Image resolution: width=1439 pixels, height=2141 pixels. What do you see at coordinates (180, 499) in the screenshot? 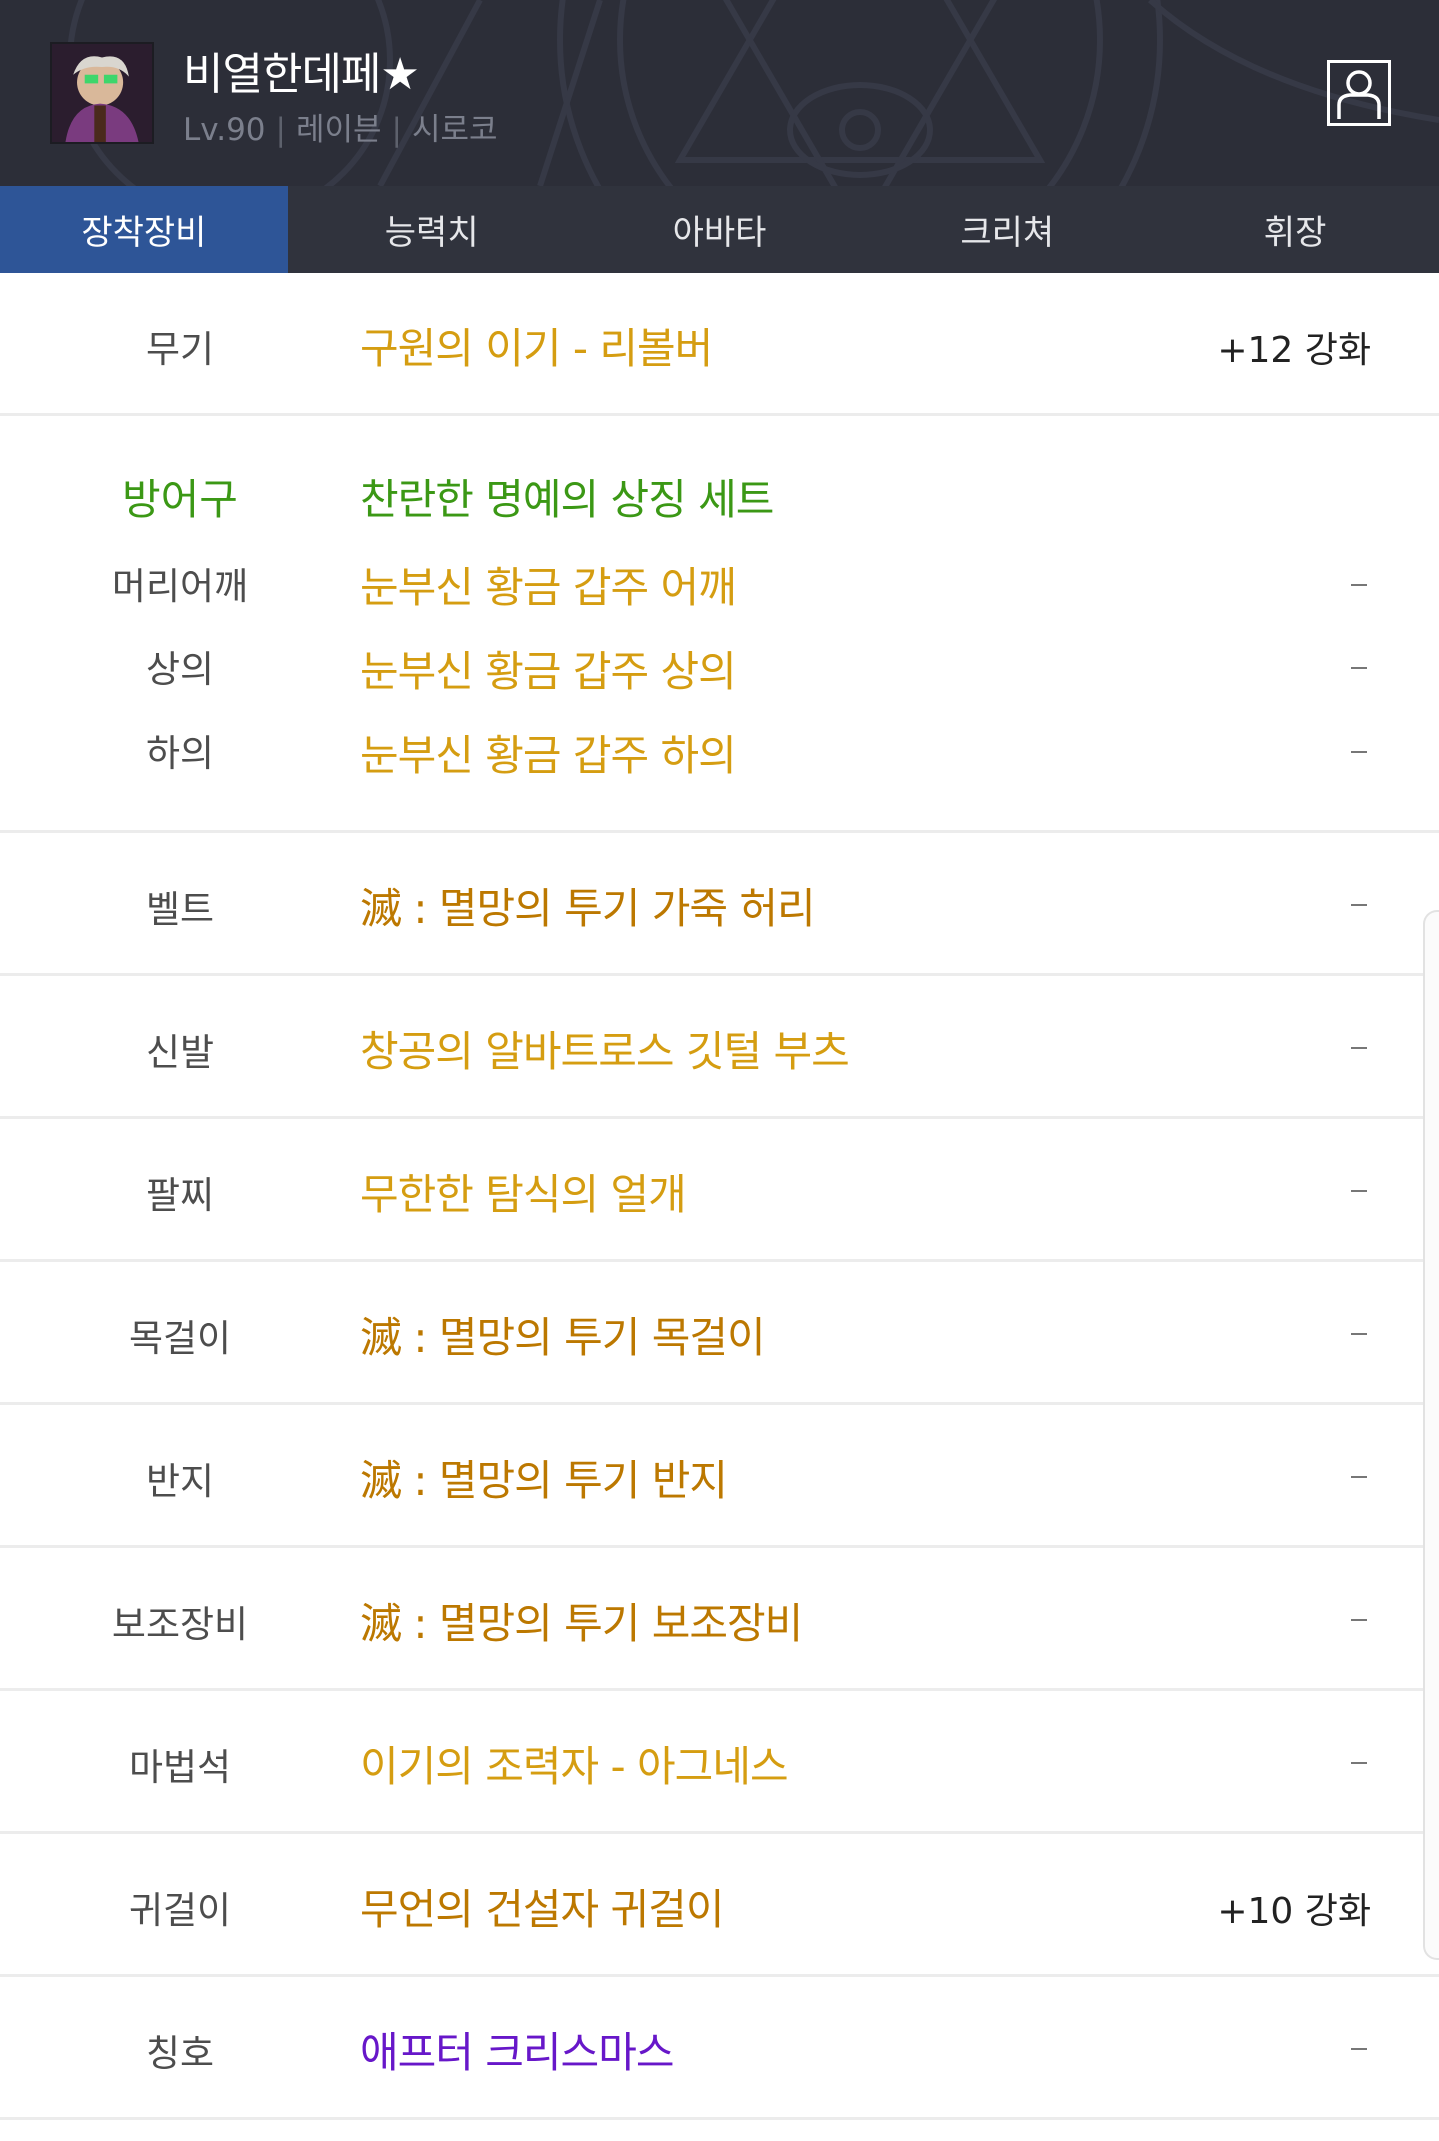
I see `slot-label-armor: 방어구` at bounding box center [180, 499].